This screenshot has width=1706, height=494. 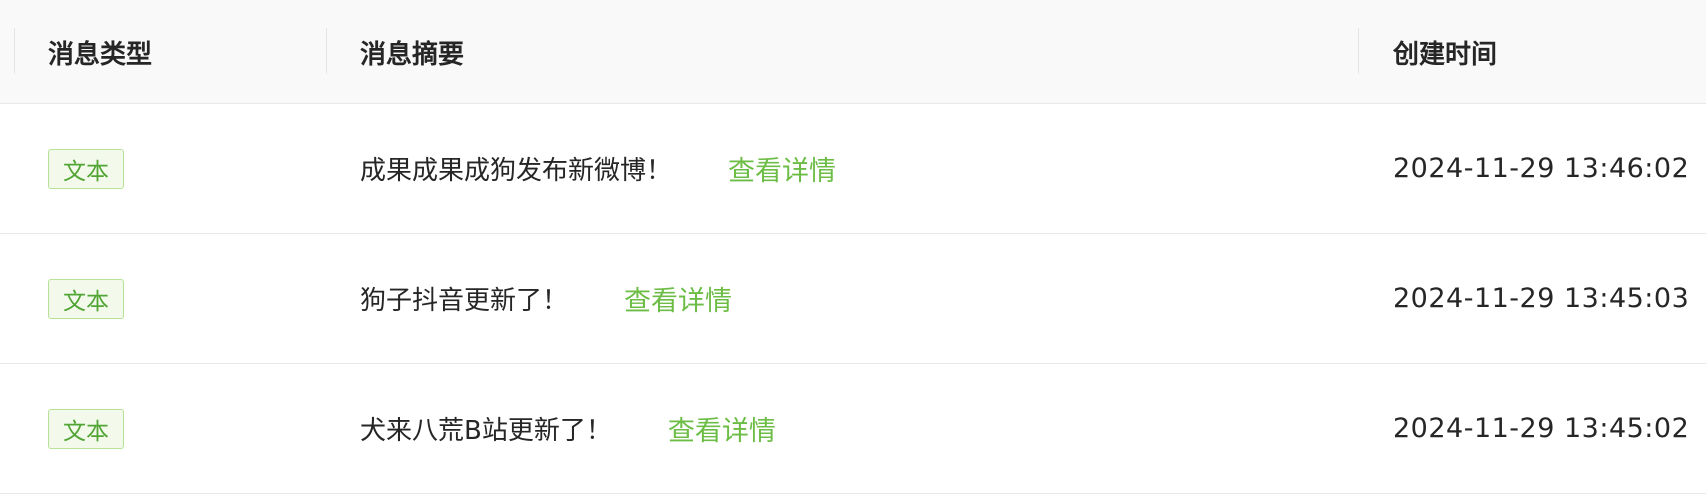 I want to click on time-cell: 2024-11-29 13:45:03, so click(x=1541, y=298).